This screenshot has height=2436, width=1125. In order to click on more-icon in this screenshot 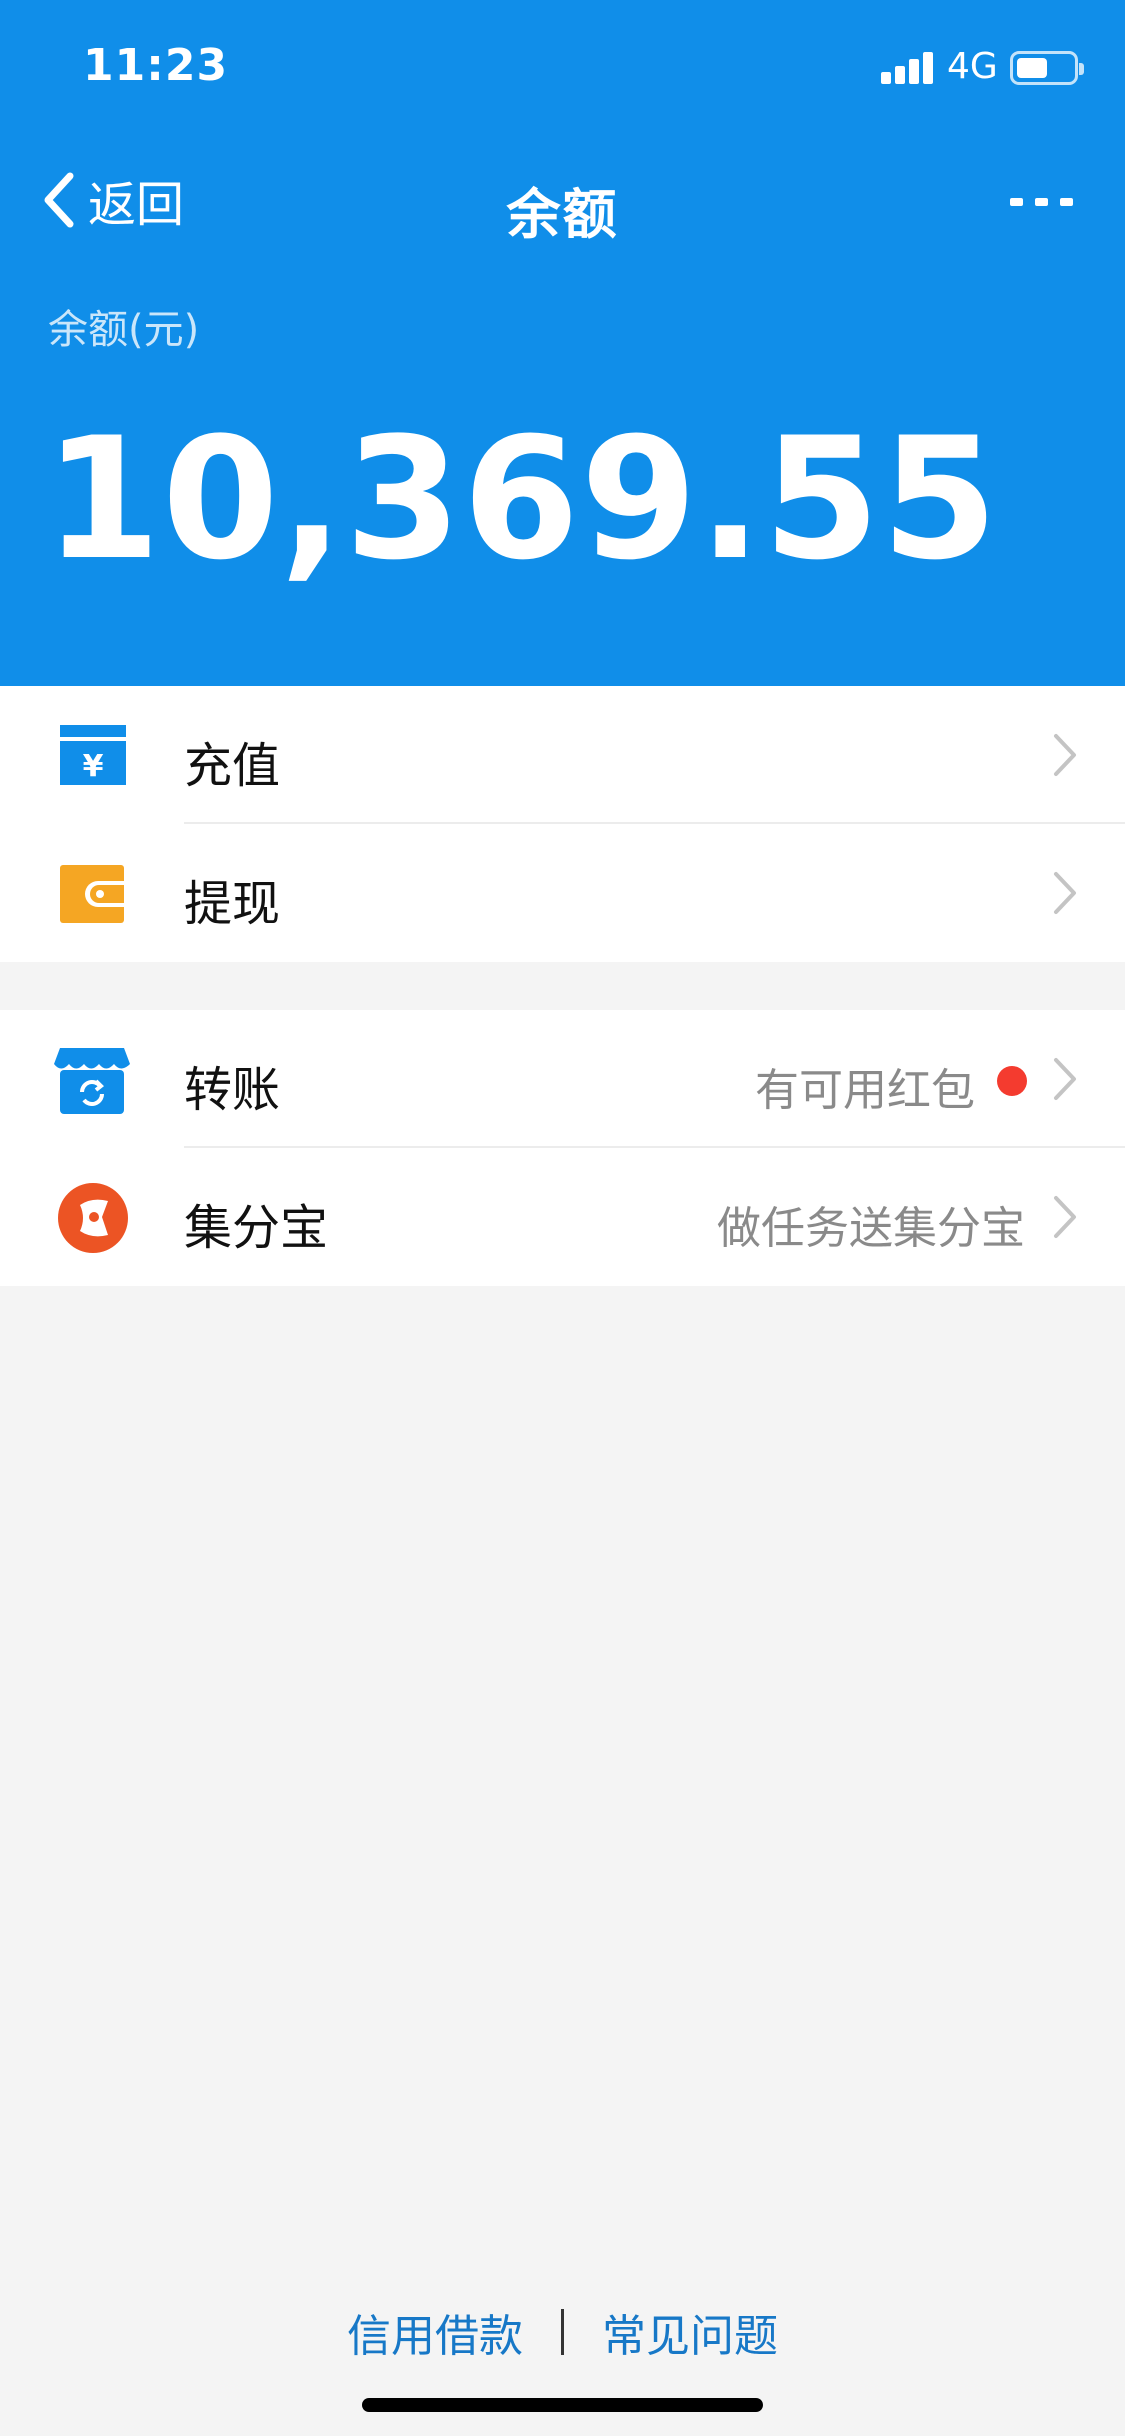, I will do `click(1042, 202)`.